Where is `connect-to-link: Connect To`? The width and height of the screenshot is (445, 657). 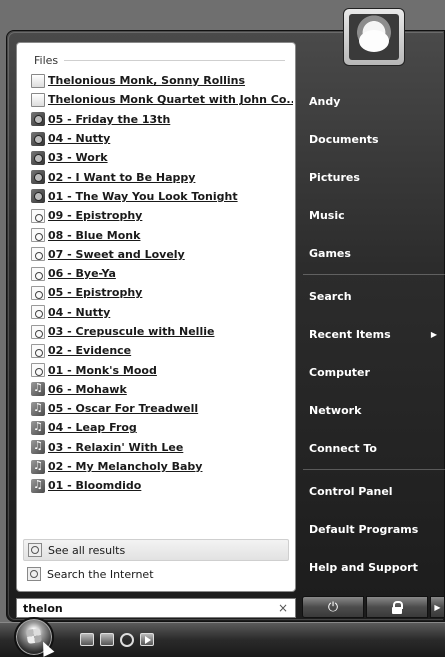 connect-to-link: Connect To is located at coordinates (374, 448).